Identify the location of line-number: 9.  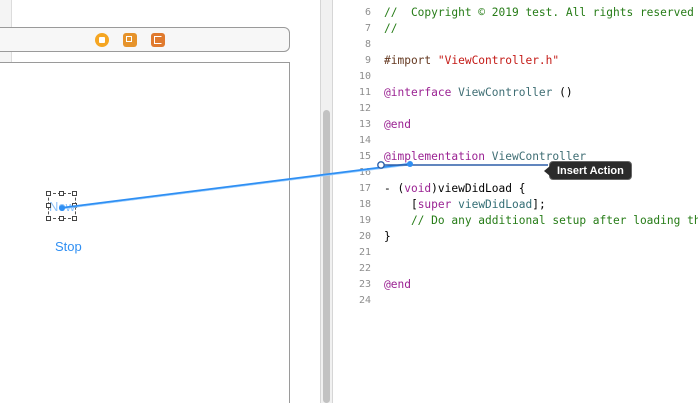
(367, 60).